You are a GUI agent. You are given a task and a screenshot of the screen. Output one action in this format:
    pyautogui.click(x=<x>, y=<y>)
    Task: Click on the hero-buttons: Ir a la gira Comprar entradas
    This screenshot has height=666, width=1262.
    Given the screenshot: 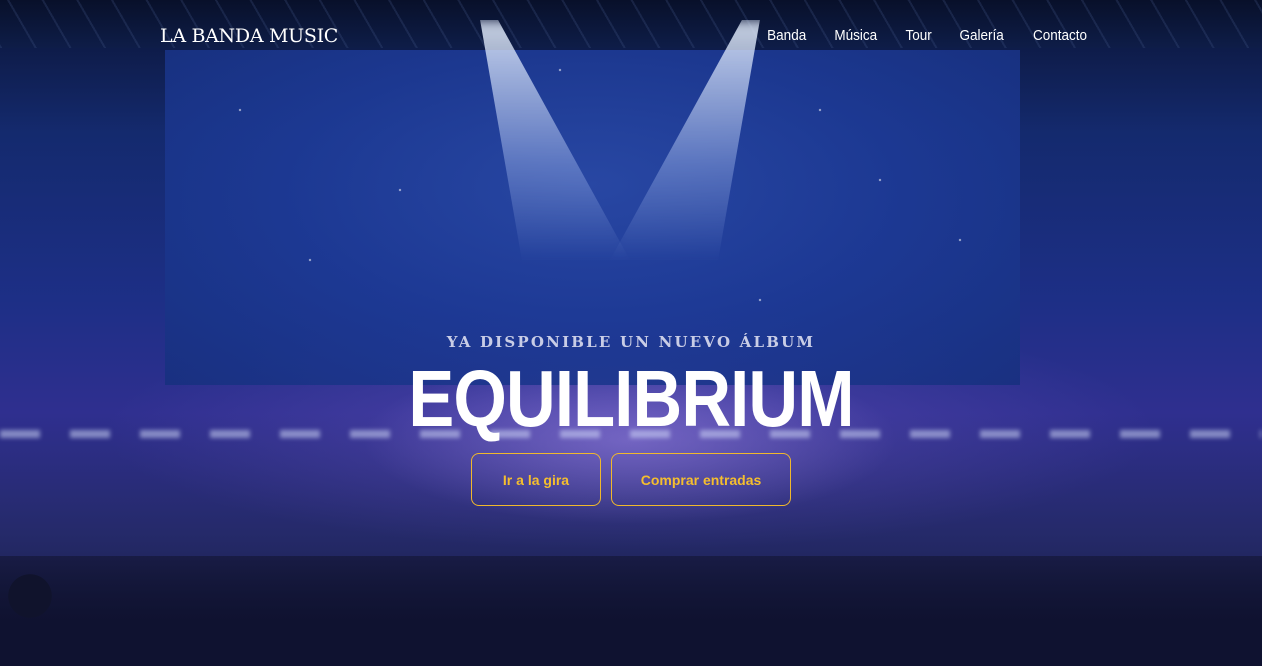 What is the action you would take?
    pyautogui.click(x=631, y=479)
    